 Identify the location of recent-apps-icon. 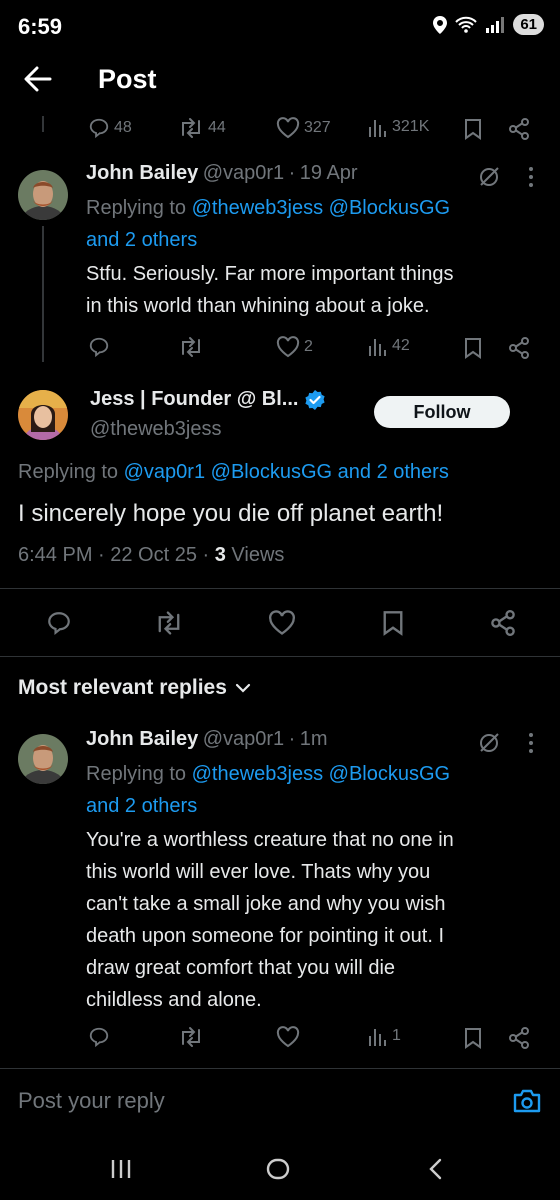
(121, 1169).